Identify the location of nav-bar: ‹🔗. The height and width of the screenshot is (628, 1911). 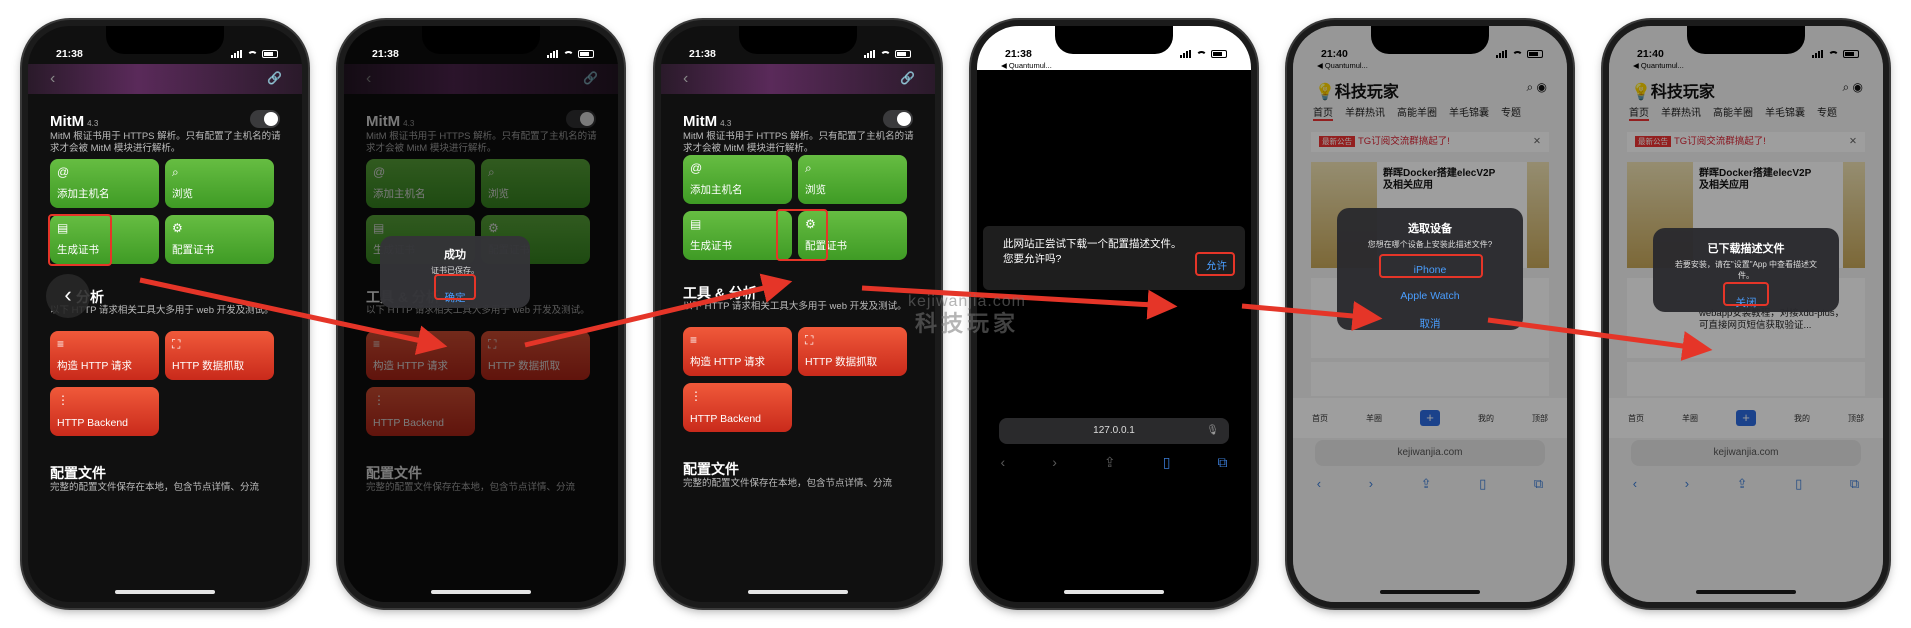
(798, 79).